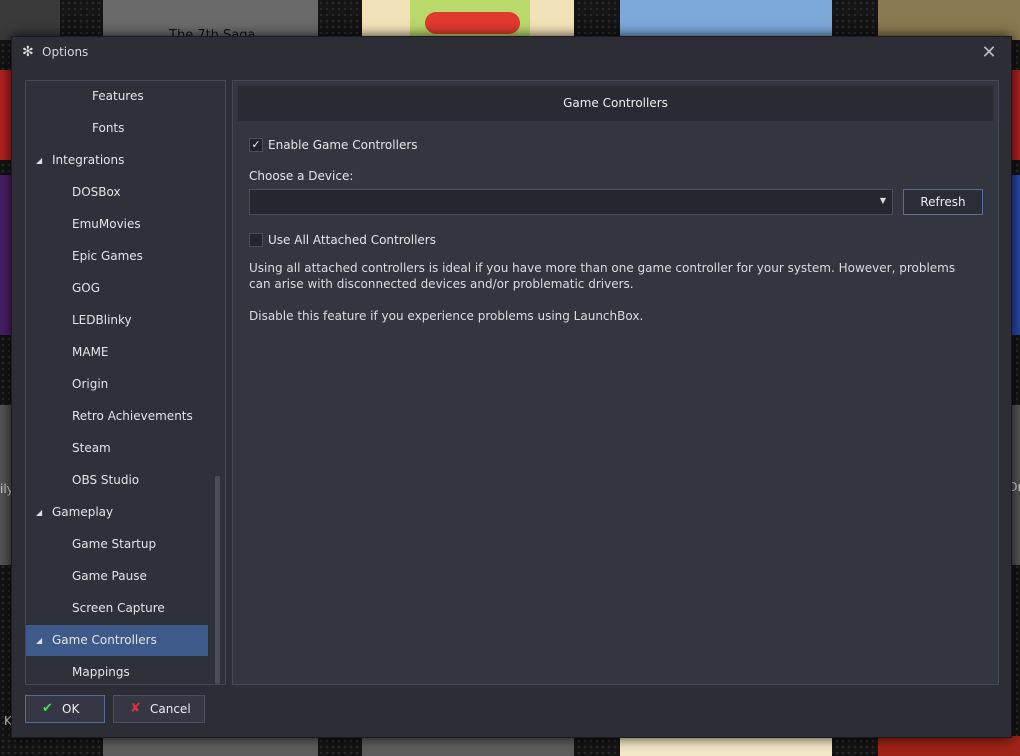 This screenshot has width=1020, height=756. I want to click on tree-item-label: MAME, so click(90, 352).